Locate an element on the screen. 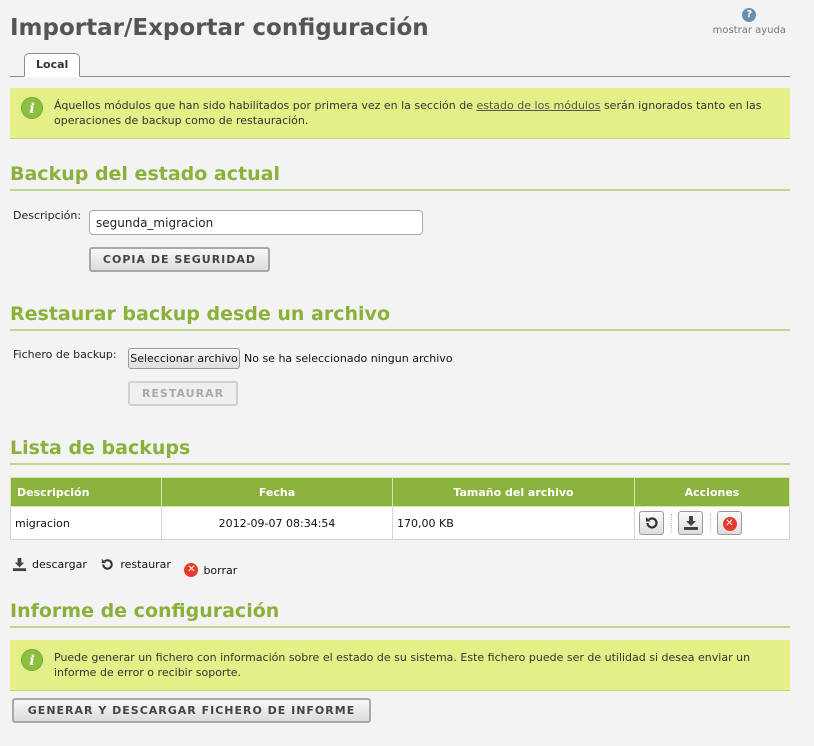 The width and height of the screenshot is (814, 746). legend-restore: restaurar is located at coordinates (135, 564).